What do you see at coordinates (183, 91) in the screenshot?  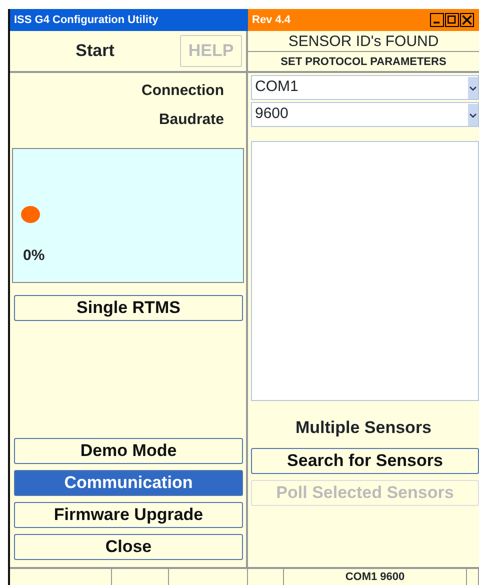 I see `field-label: Connection` at bounding box center [183, 91].